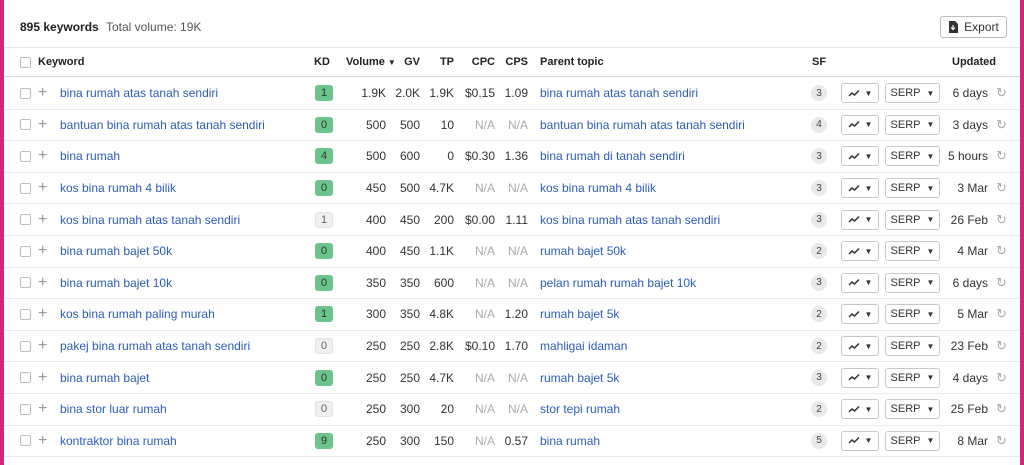 The height and width of the screenshot is (465, 1024). Describe the element at coordinates (630, 220) in the screenshot. I see `parent-topic-link: kos bina rumah atas tanah sendiri` at that location.